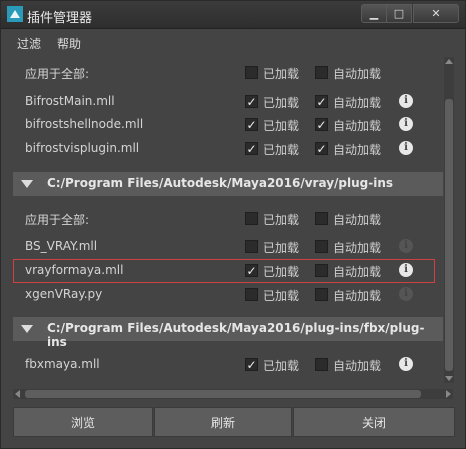  I want to click on scroll-up-arrow-icon, so click(449, 61).